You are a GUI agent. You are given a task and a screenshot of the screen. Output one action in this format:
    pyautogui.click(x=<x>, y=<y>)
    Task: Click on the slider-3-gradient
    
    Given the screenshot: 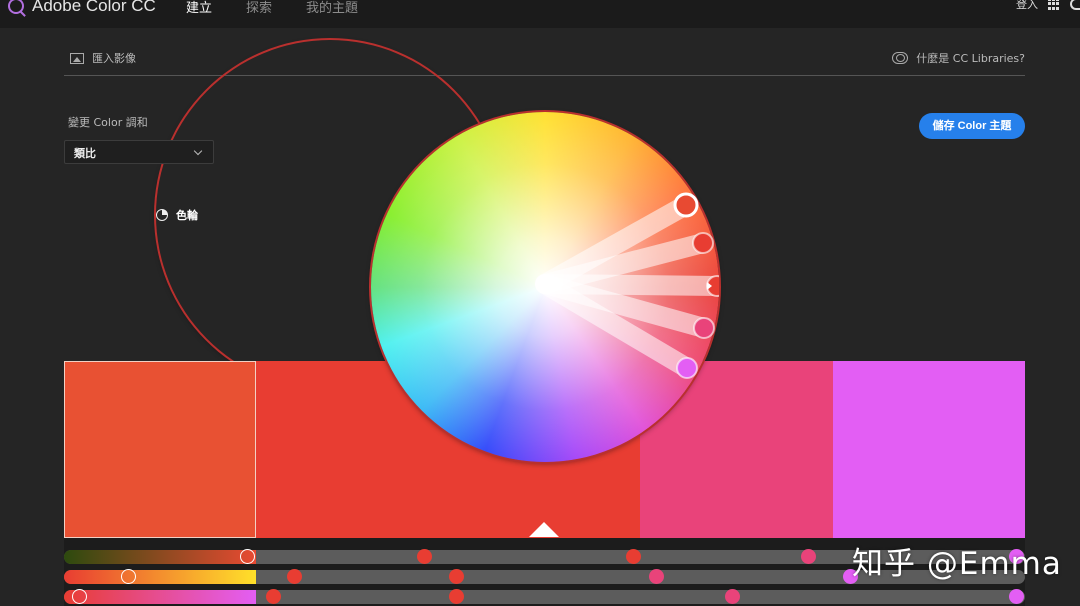 What is the action you would take?
    pyautogui.click(x=160, y=597)
    